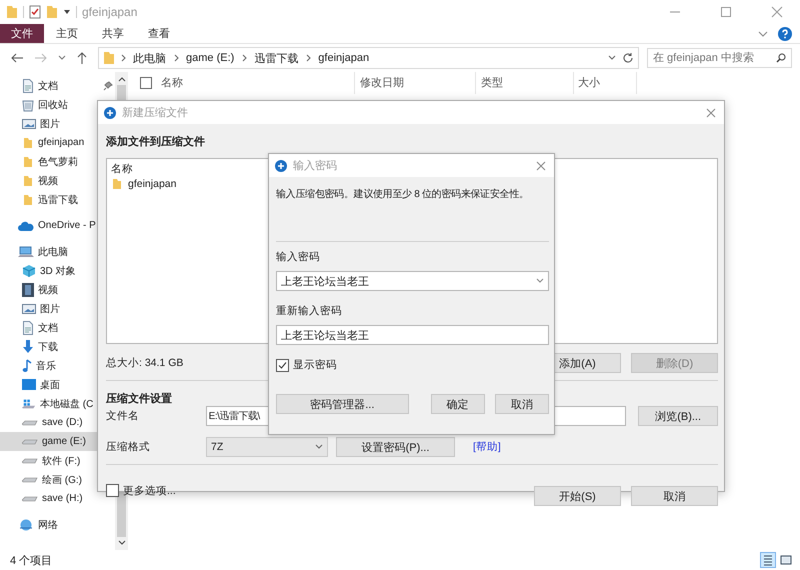  Describe the element at coordinates (315, 365) in the screenshot. I see `checkbox-label: 显示密码` at that location.